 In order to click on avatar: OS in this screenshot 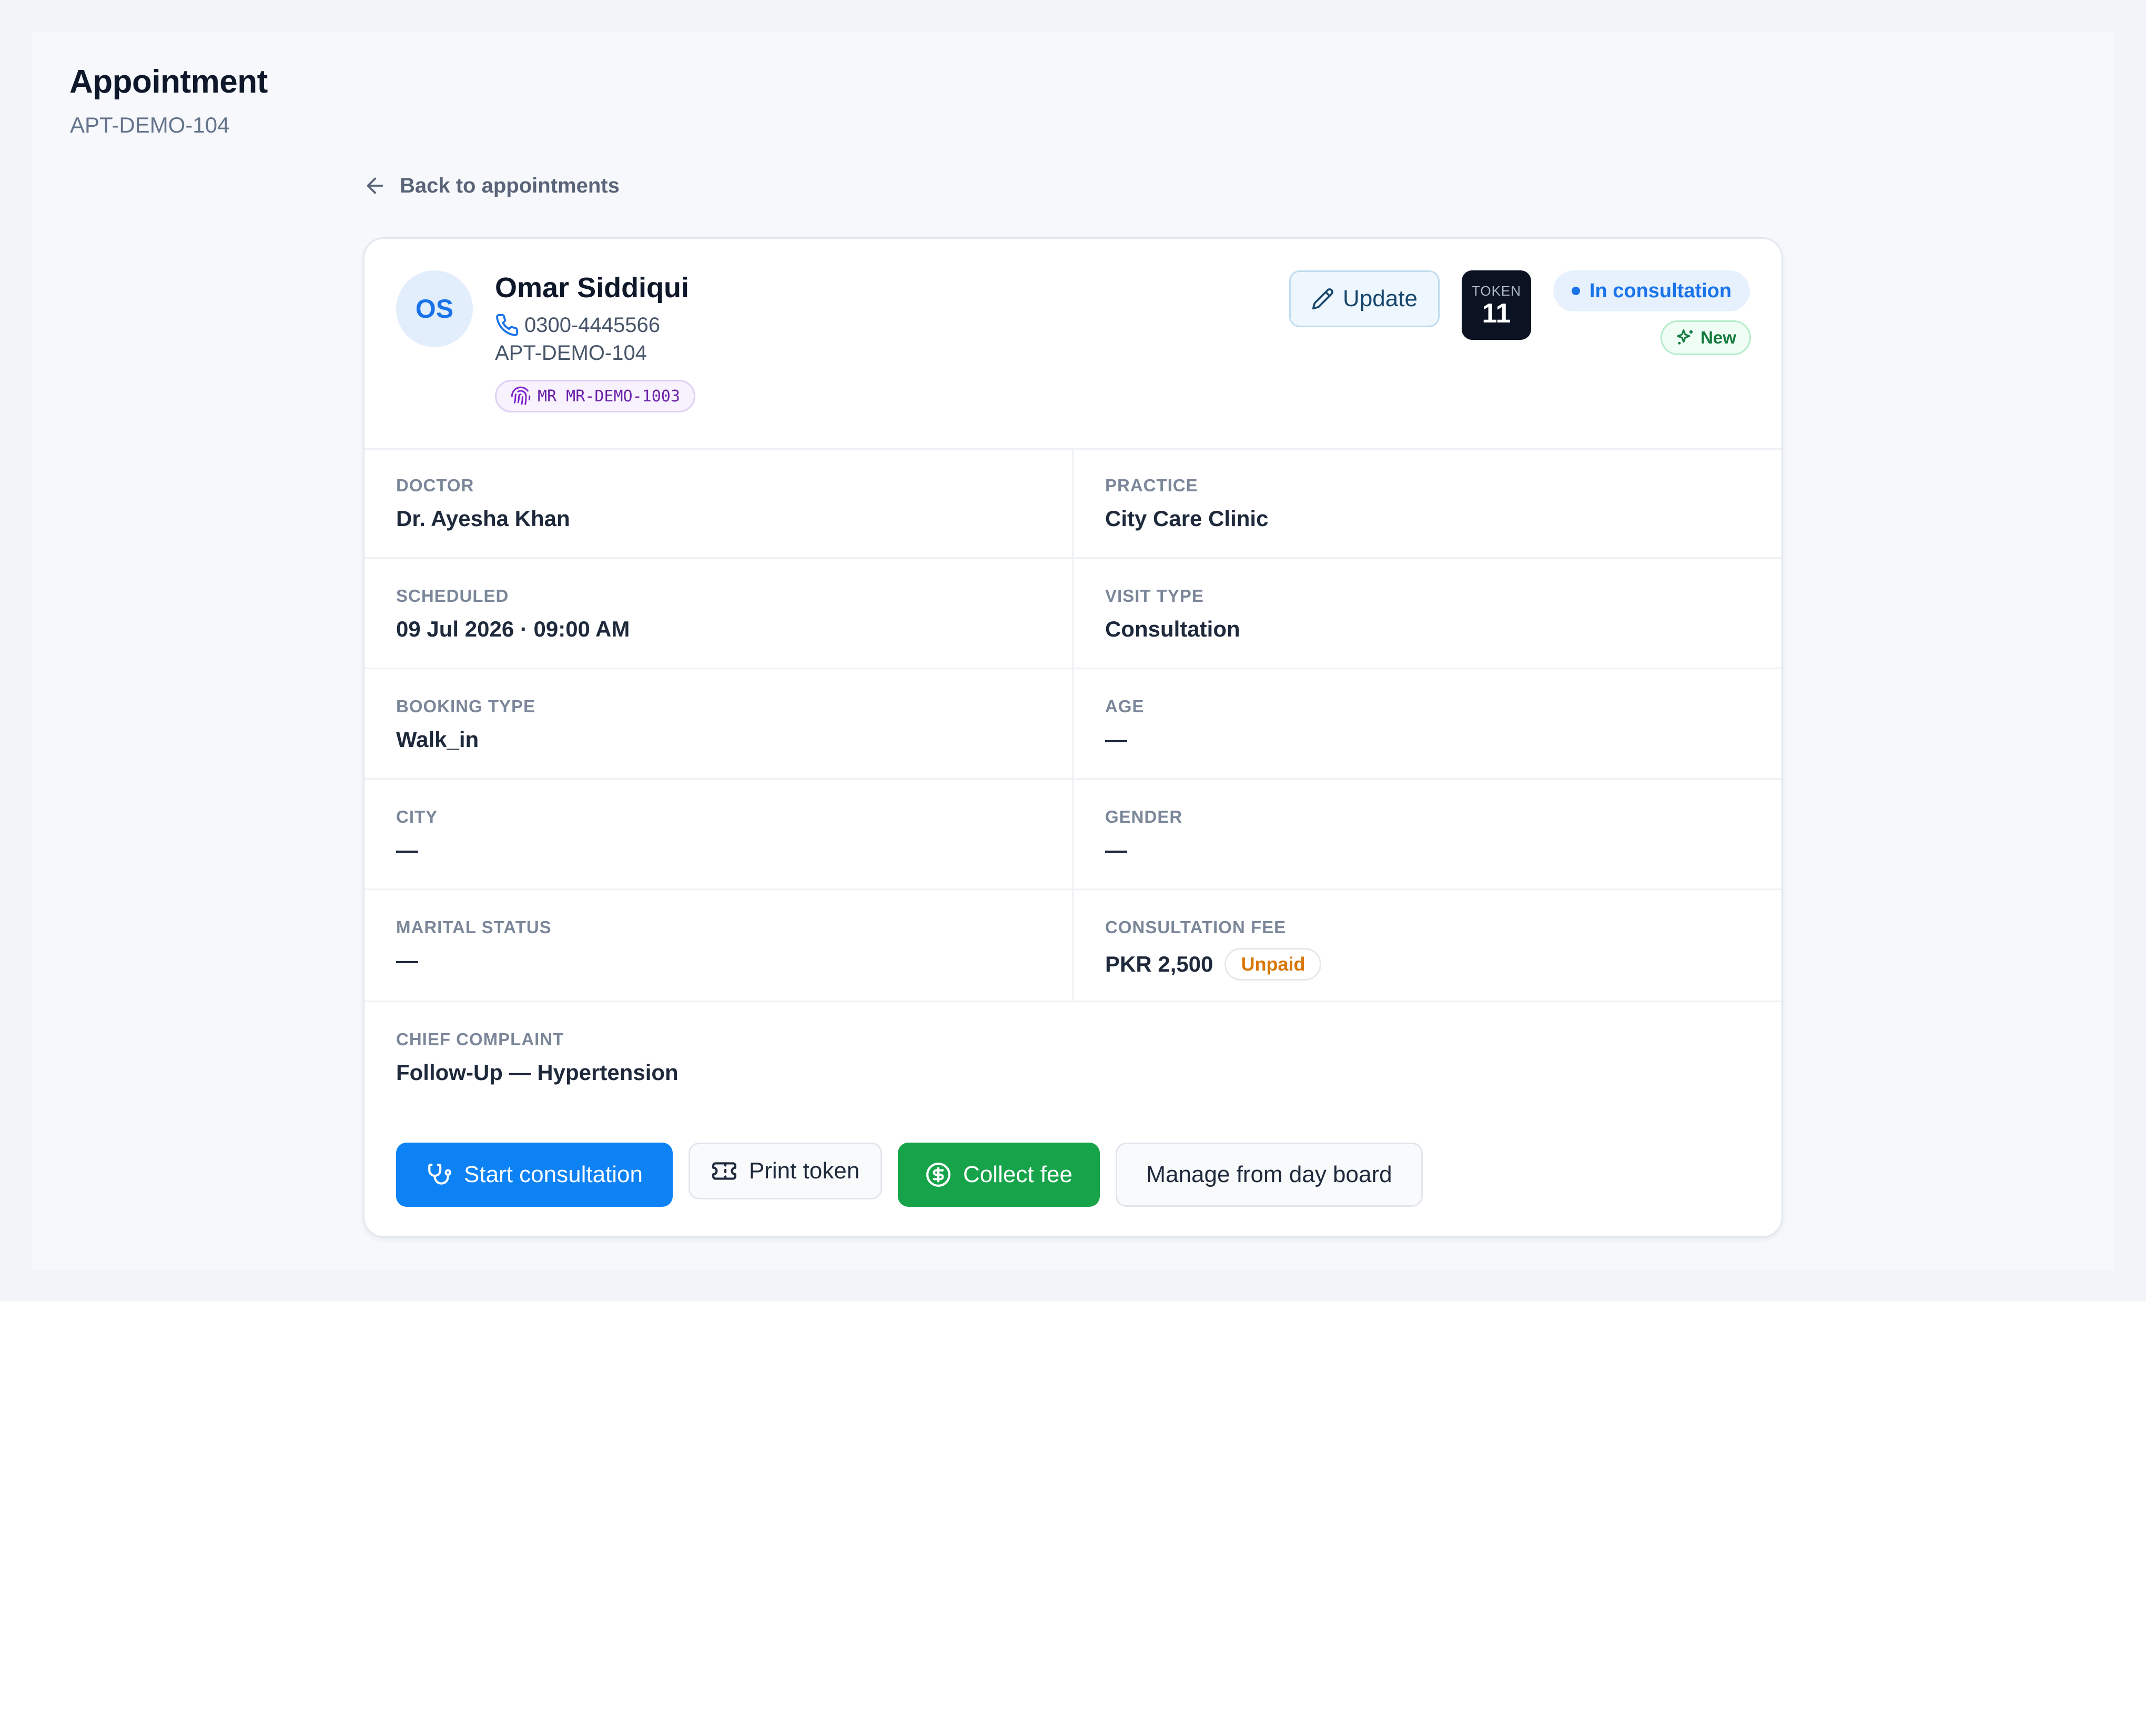, I will do `click(434, 308)`.